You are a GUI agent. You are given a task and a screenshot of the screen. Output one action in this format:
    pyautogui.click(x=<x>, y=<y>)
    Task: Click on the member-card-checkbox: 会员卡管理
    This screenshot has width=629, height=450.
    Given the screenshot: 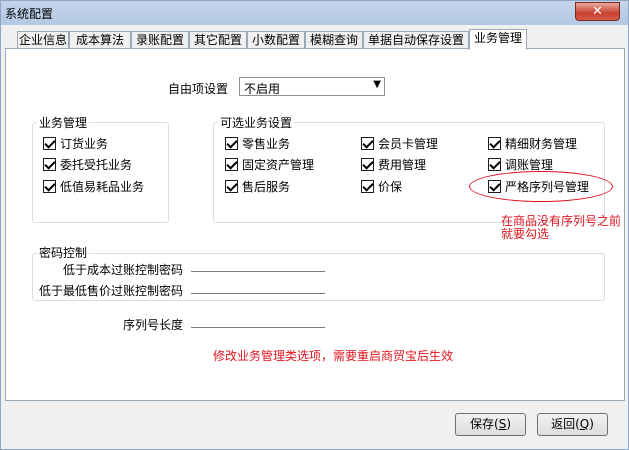 What is the action you would take?
    pyautogui.click(x=399, y=143)
    